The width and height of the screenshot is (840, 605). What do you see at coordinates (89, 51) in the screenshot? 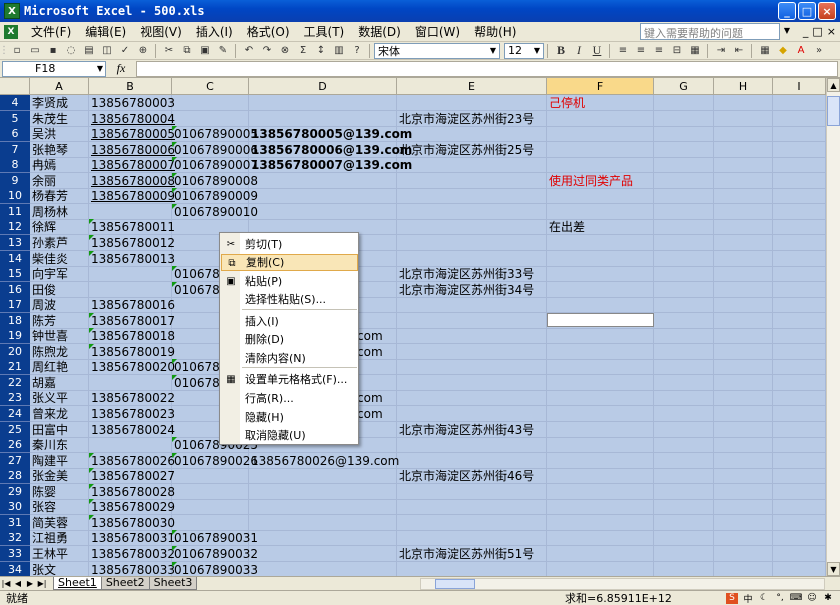
I see `print-icon: ▤` at bounding box center [89, 51].